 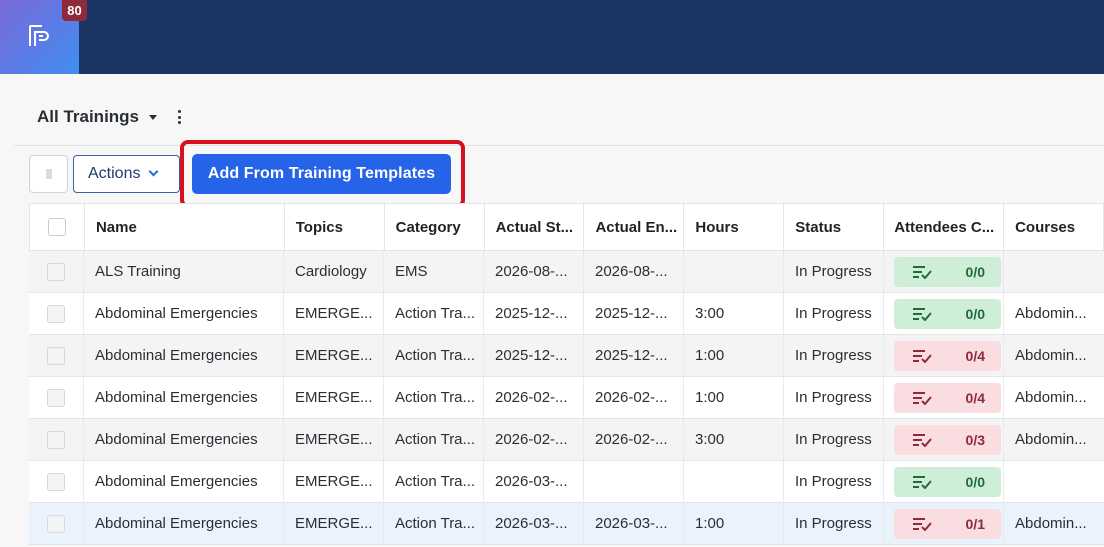 What do you see at coordinates (74, 10) in the screenshot?
I see `notification-badge: 80` at bounding box center [74, 10].